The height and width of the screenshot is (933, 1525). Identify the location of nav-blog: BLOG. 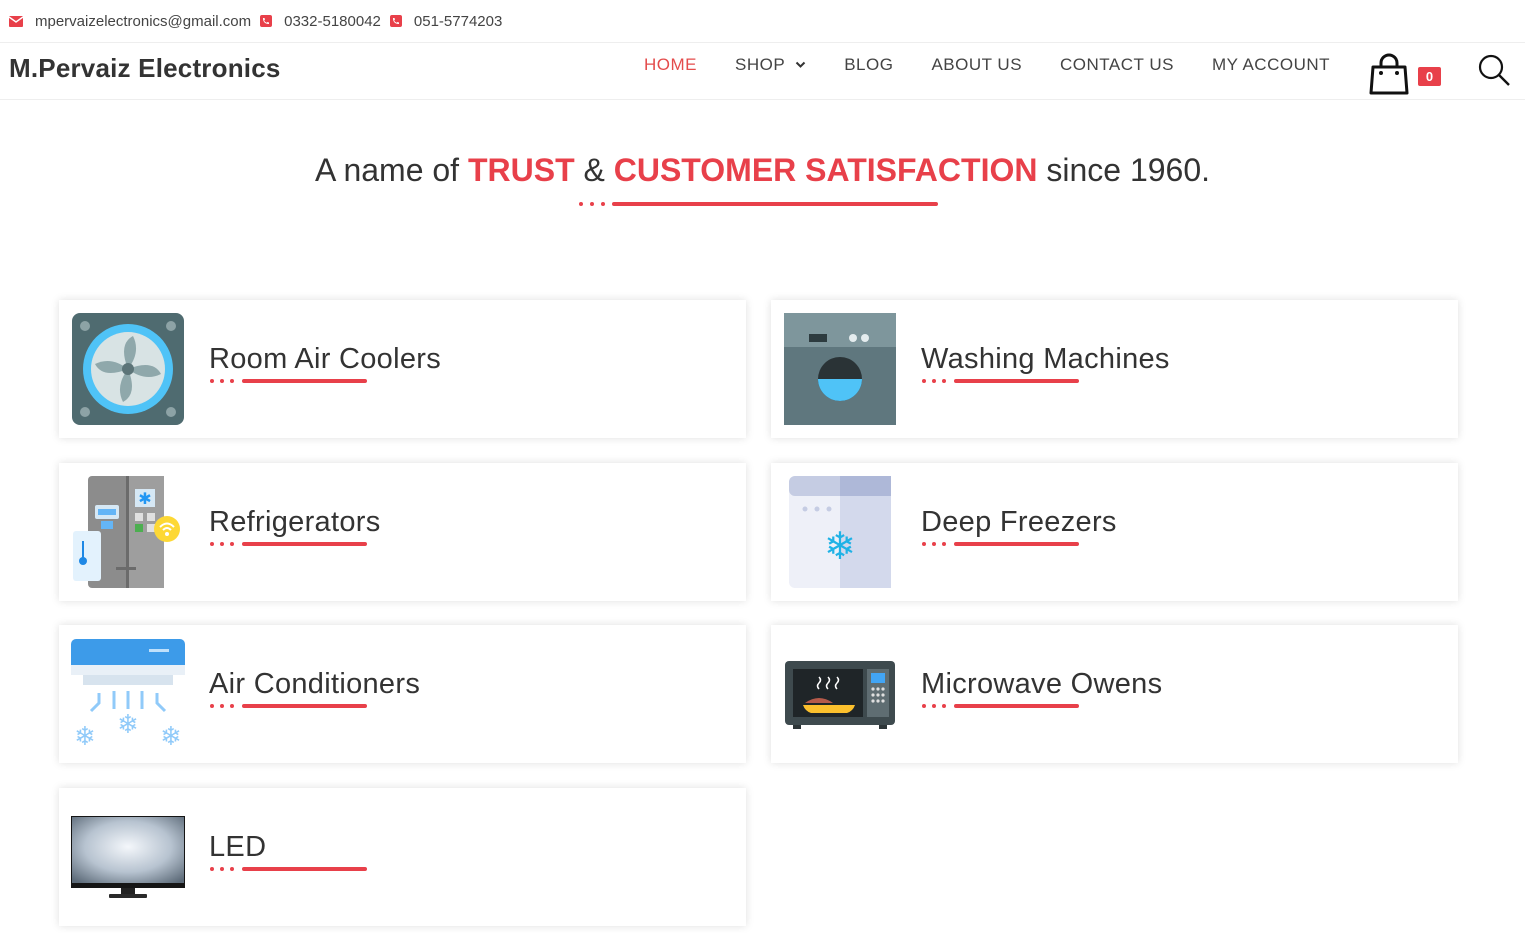
(868, 65).